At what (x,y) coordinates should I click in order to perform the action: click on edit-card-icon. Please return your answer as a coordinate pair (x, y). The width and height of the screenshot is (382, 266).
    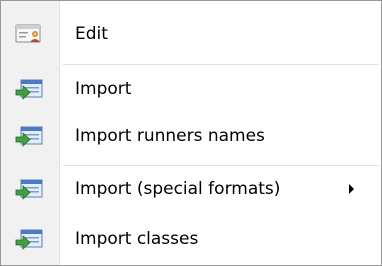
    Looking at the image, I should click on (29, 34).